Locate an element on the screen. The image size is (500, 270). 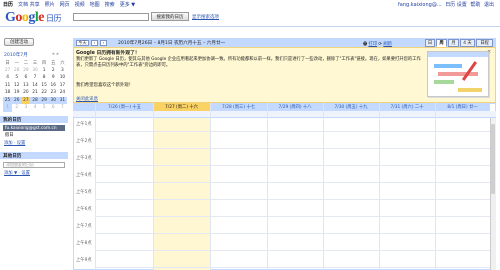
nav-web: 网页 is located at coordinates (65, 4).